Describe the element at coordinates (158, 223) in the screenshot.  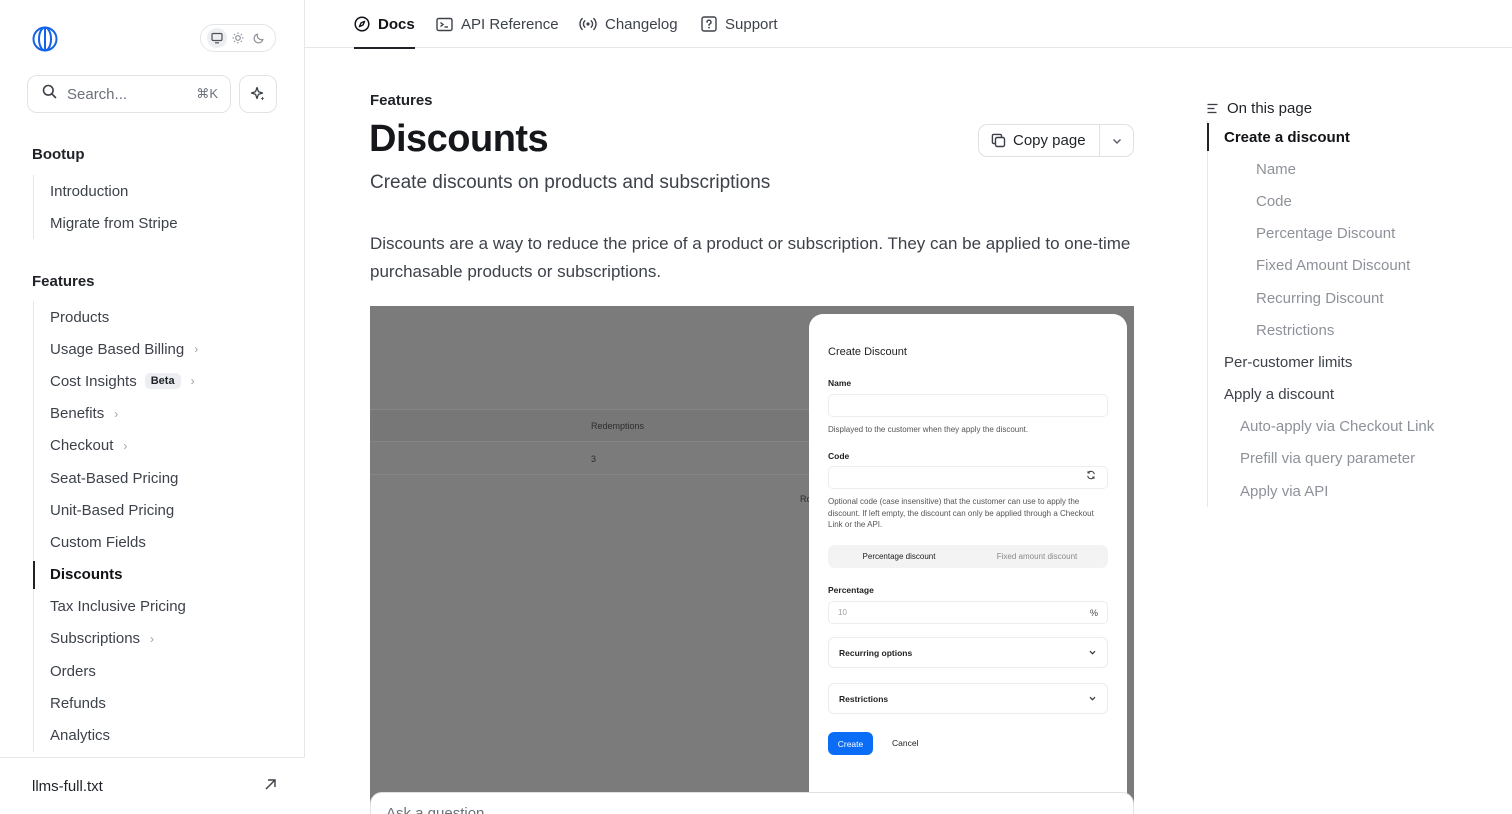
I see `sidebar-item-migrate-from-stripe: Migrate from Stripe` at that location.